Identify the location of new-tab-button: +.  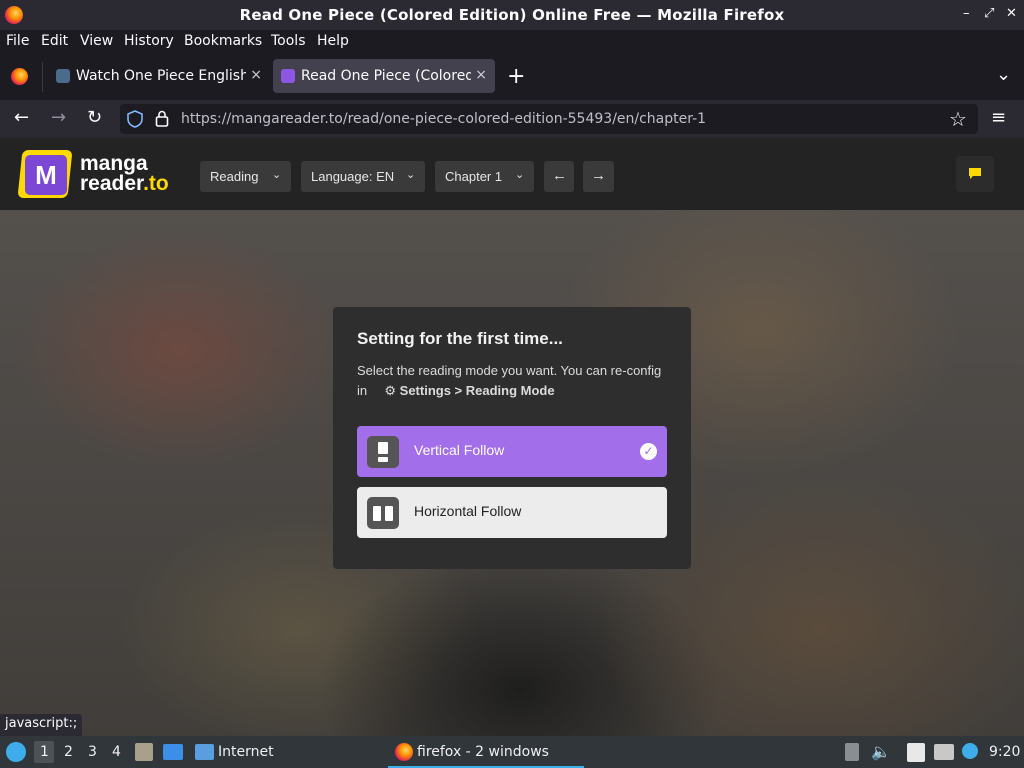
(516, 76).